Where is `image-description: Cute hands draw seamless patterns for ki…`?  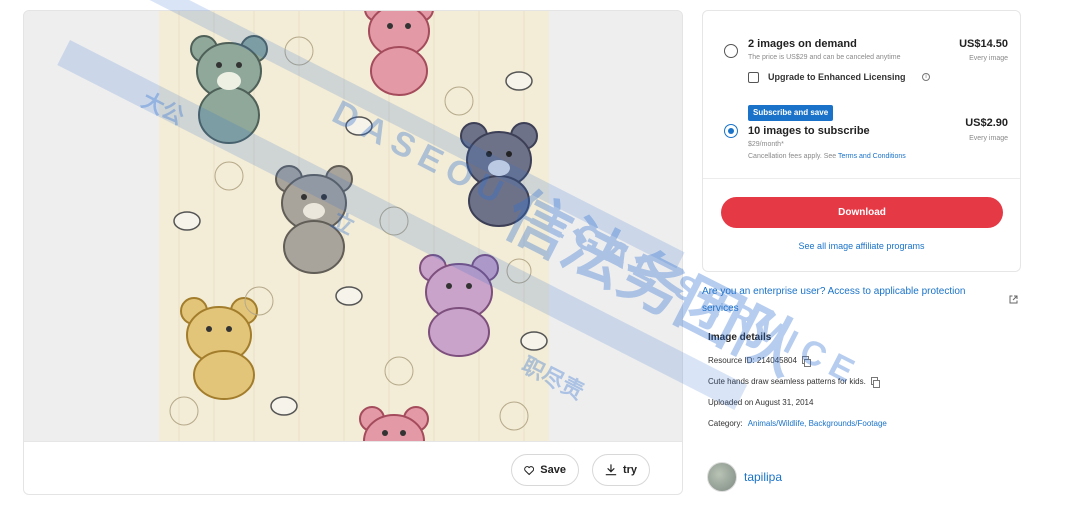 image-description: Cute hands draw seamless patterns for ki… is located at coordinates (787, 381).